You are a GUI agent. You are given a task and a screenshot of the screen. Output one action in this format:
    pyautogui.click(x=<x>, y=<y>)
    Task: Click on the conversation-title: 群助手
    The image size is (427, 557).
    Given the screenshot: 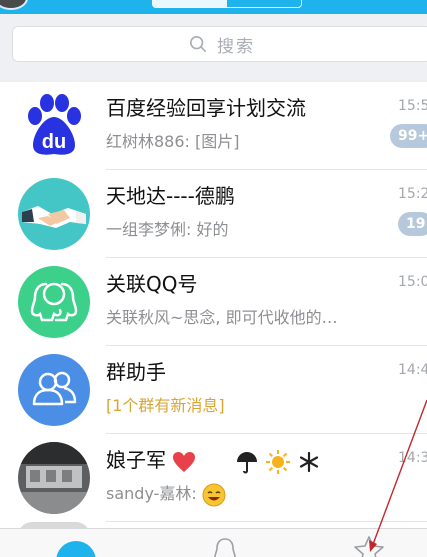 What is the action you would take?
    pyautogui.click(x=136, y=372)
    